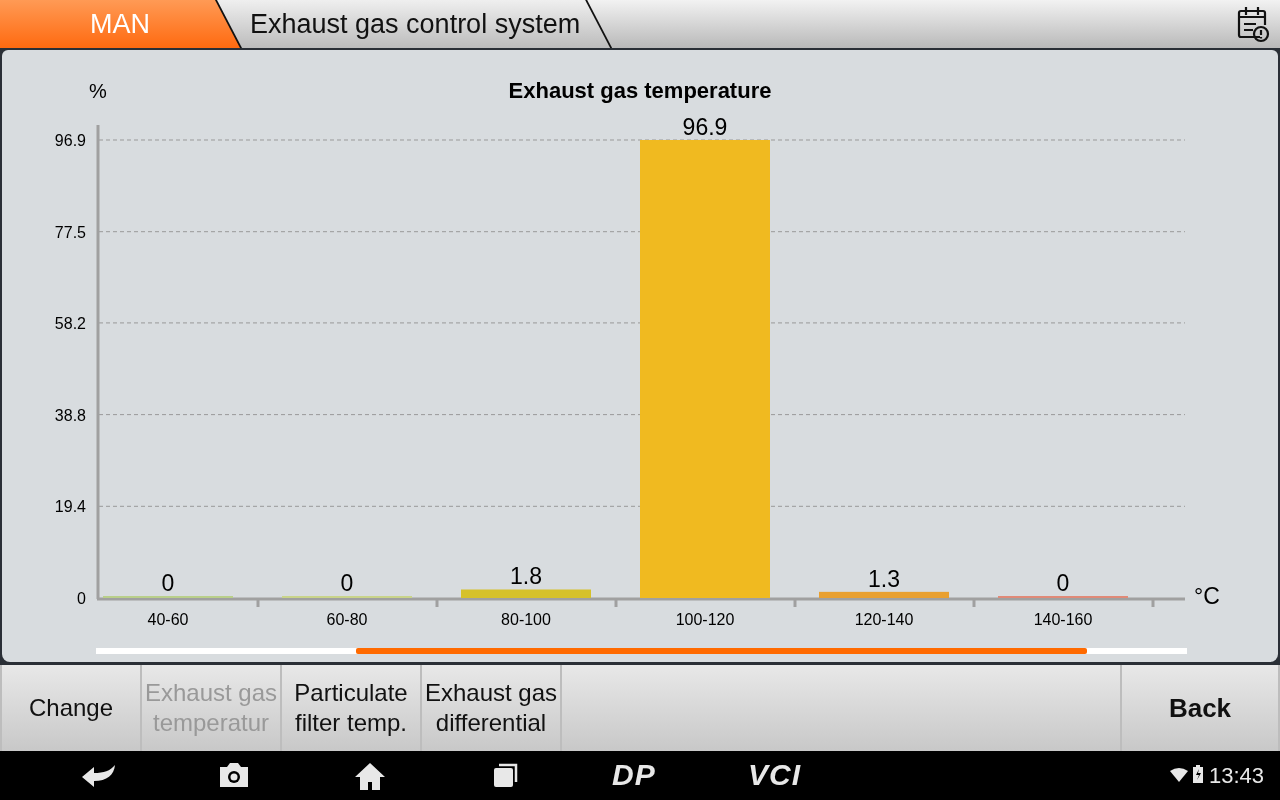  I want to click on x-axis-unit: °C, so click(1207, 596).